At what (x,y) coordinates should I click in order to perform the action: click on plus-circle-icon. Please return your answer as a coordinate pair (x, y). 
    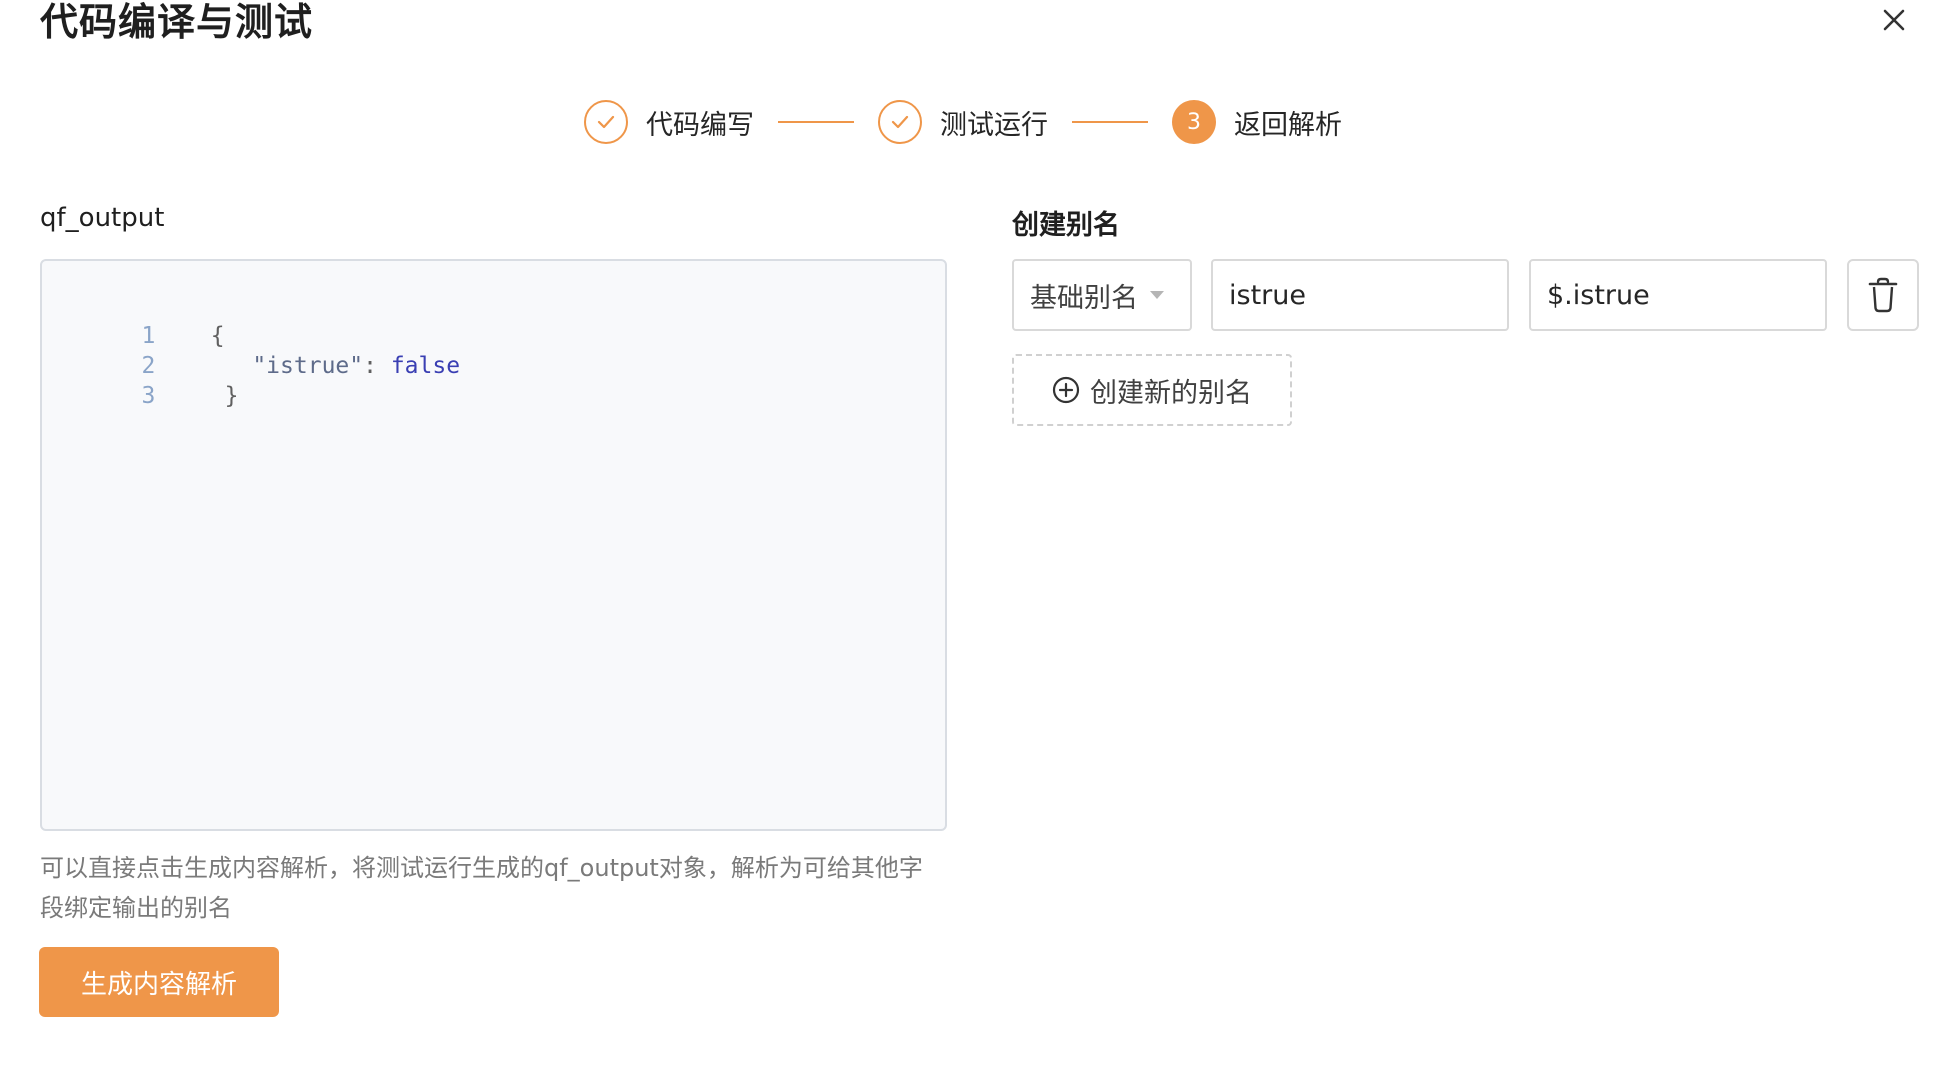
    Looking at the image, I should click on (1066, 390).